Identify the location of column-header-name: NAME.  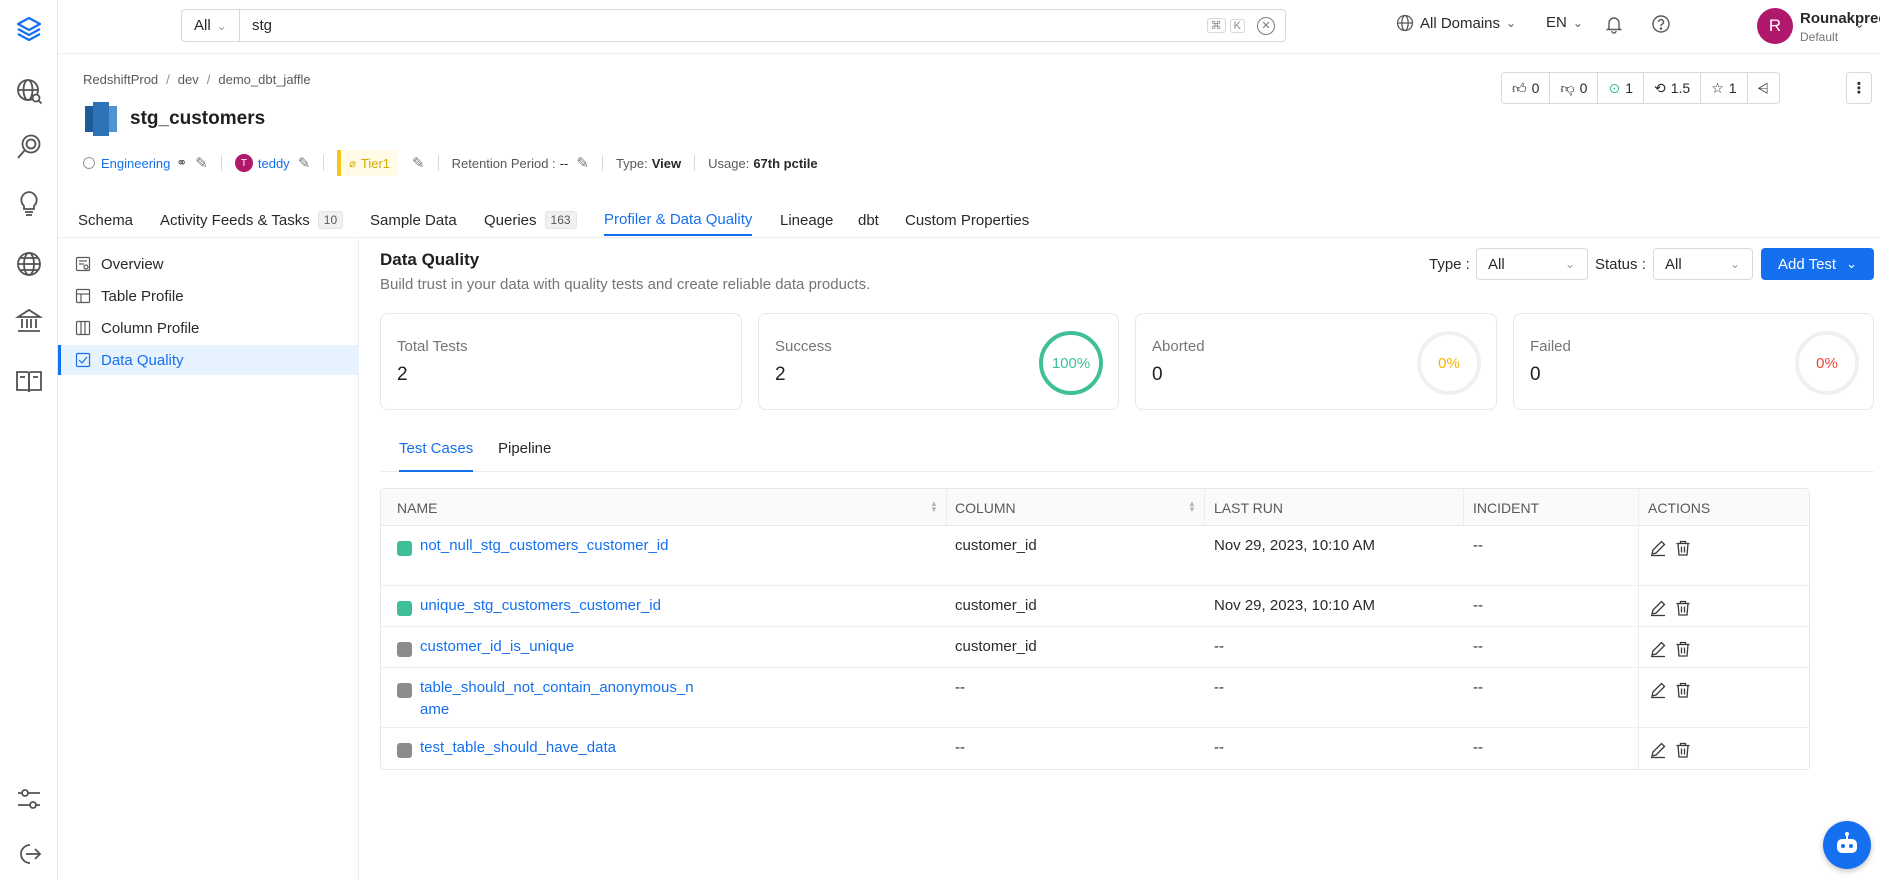
(417, 508).